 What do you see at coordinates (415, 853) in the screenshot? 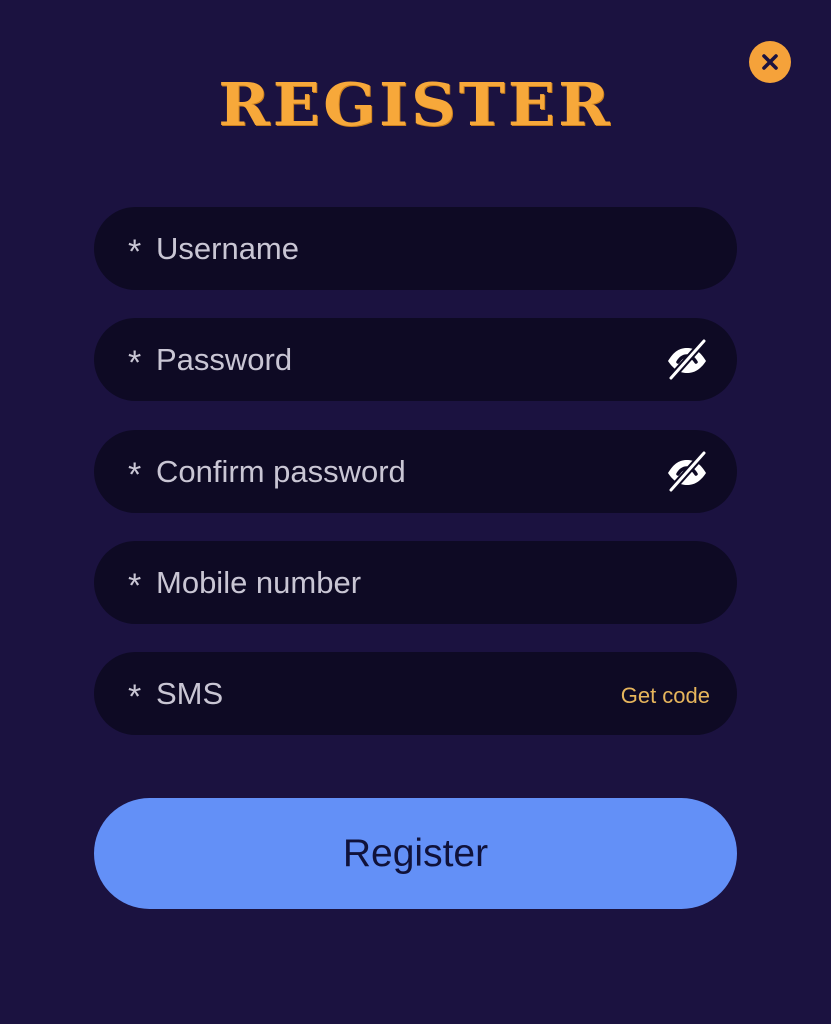
I see `register-button: Register` at bounding box center [415, 853].